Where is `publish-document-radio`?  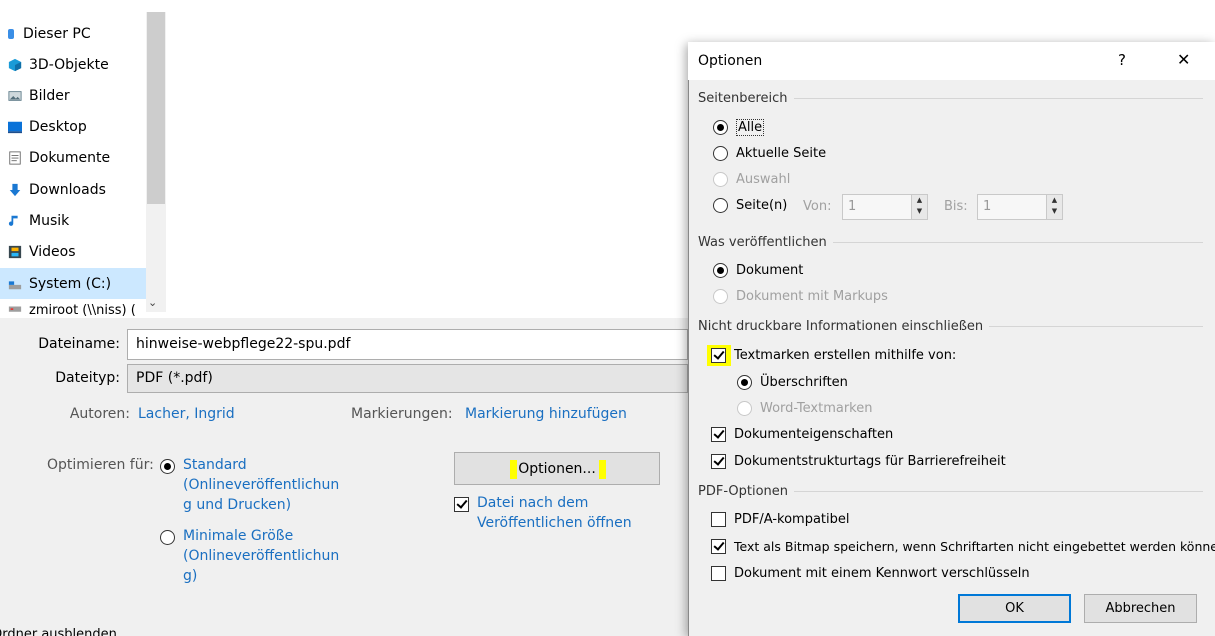 publish-document-radio is located at coordinates (720, 270).